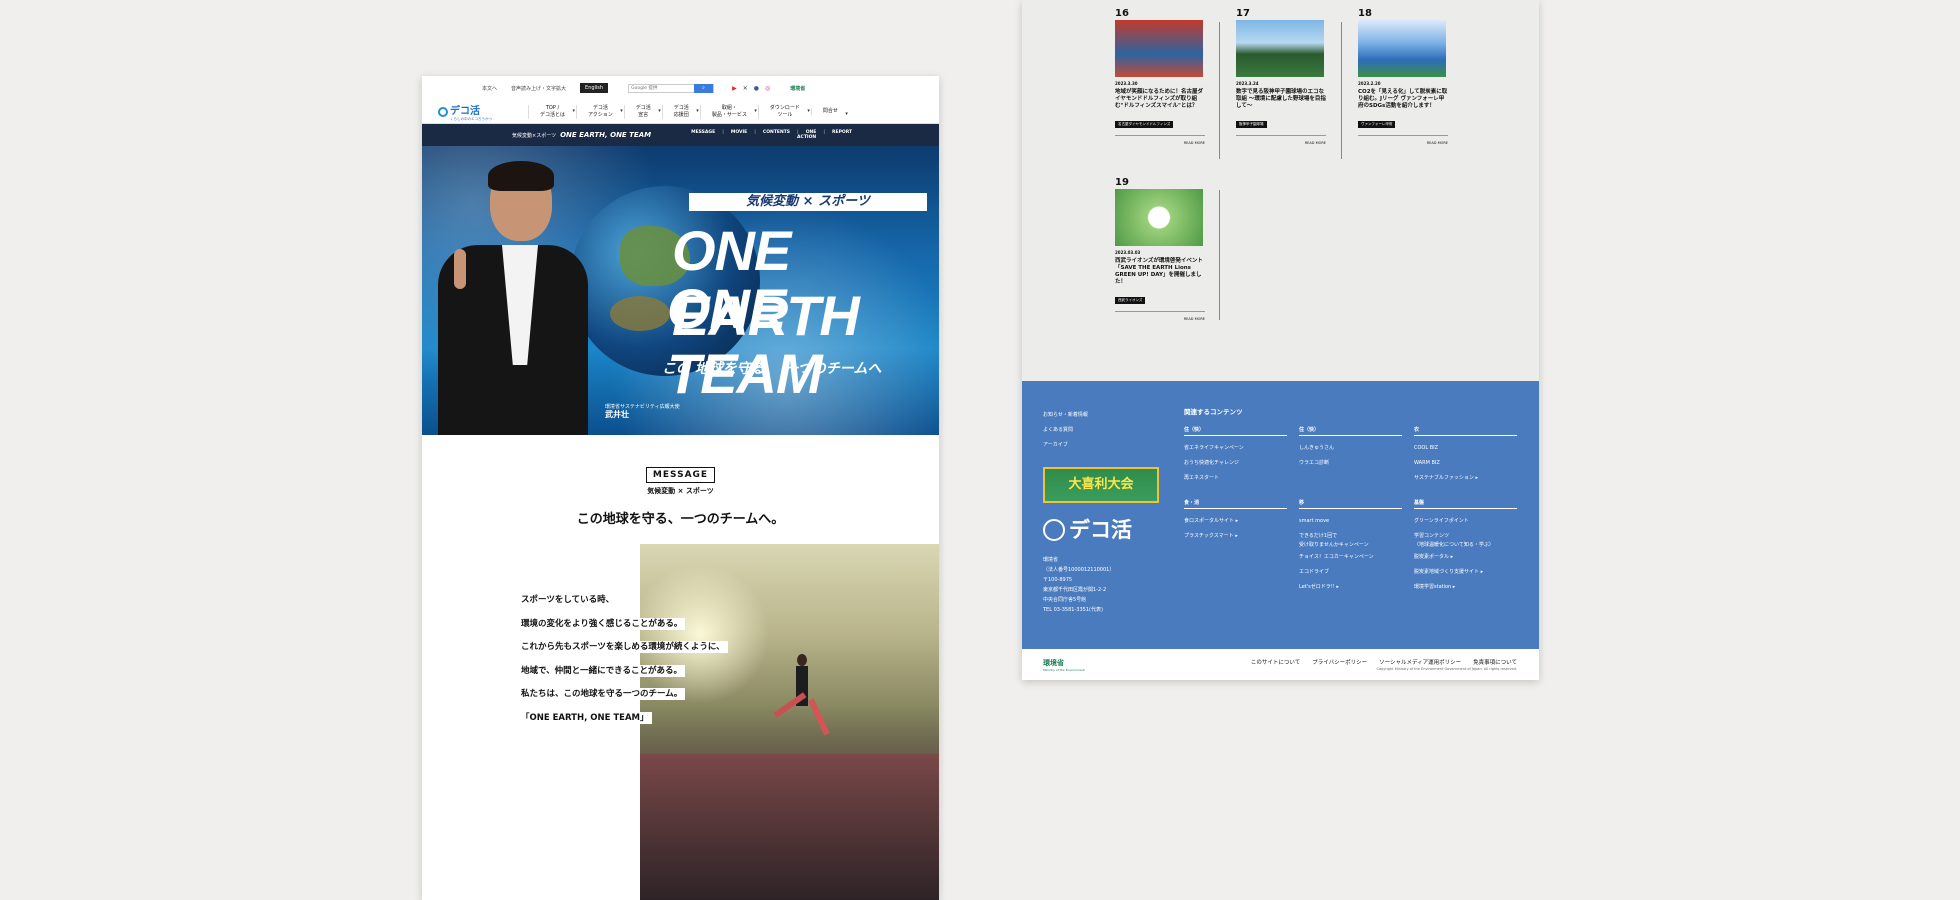 The image size is (1960, 900). Describe the element at coordinates (1101, 445) in the screenshot. I see `footer-archive-link: アーカイブ` at that location.